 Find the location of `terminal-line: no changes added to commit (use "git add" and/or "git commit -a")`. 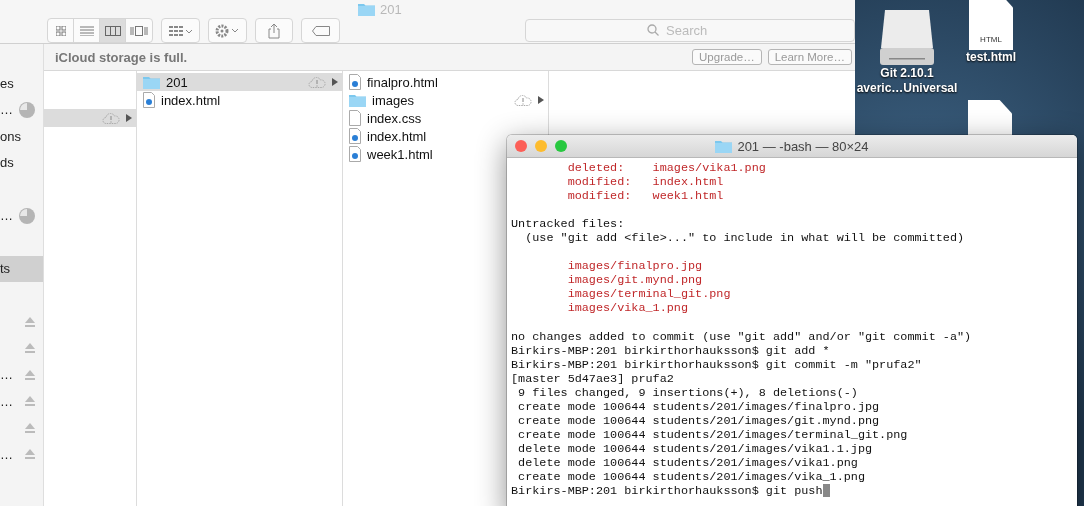

terminal-line: no changes added to commit (use "git add" and/or "git commit -a") is located at coordinates (741, 336).